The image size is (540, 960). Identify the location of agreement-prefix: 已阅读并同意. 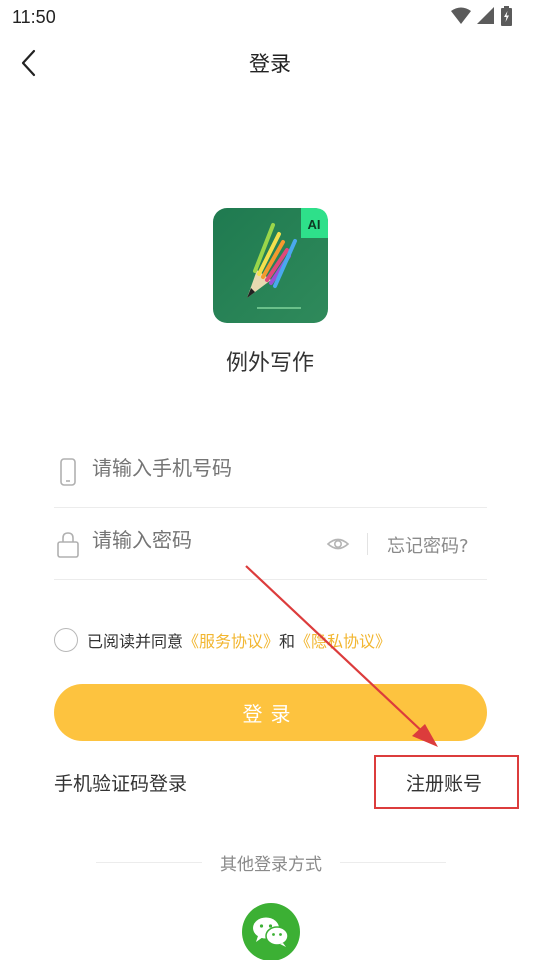
(135, 641).